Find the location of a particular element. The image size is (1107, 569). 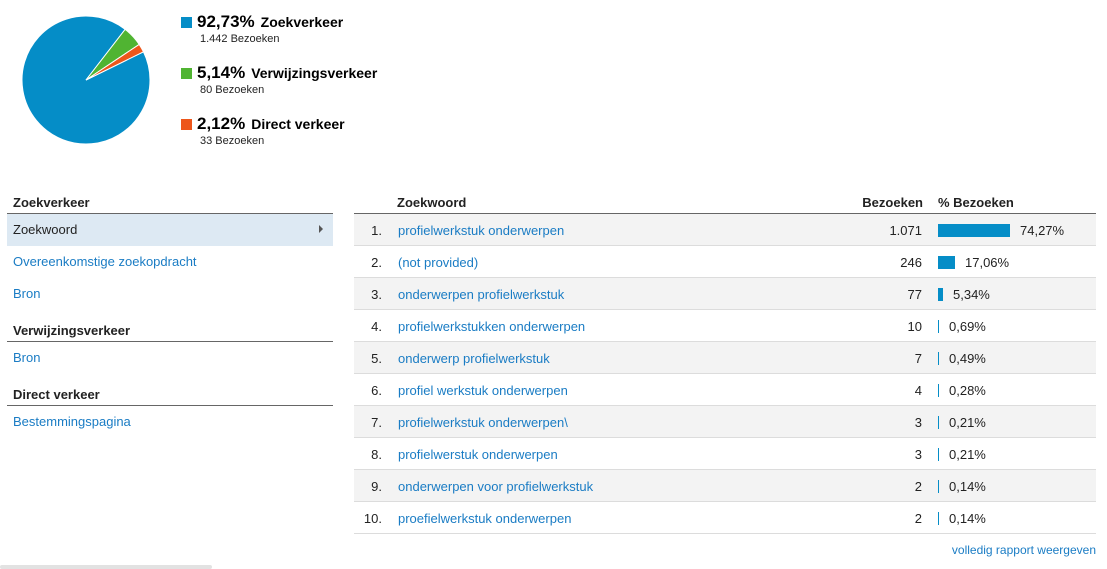

row-visits: 7 is located at coordinates (918, 358).